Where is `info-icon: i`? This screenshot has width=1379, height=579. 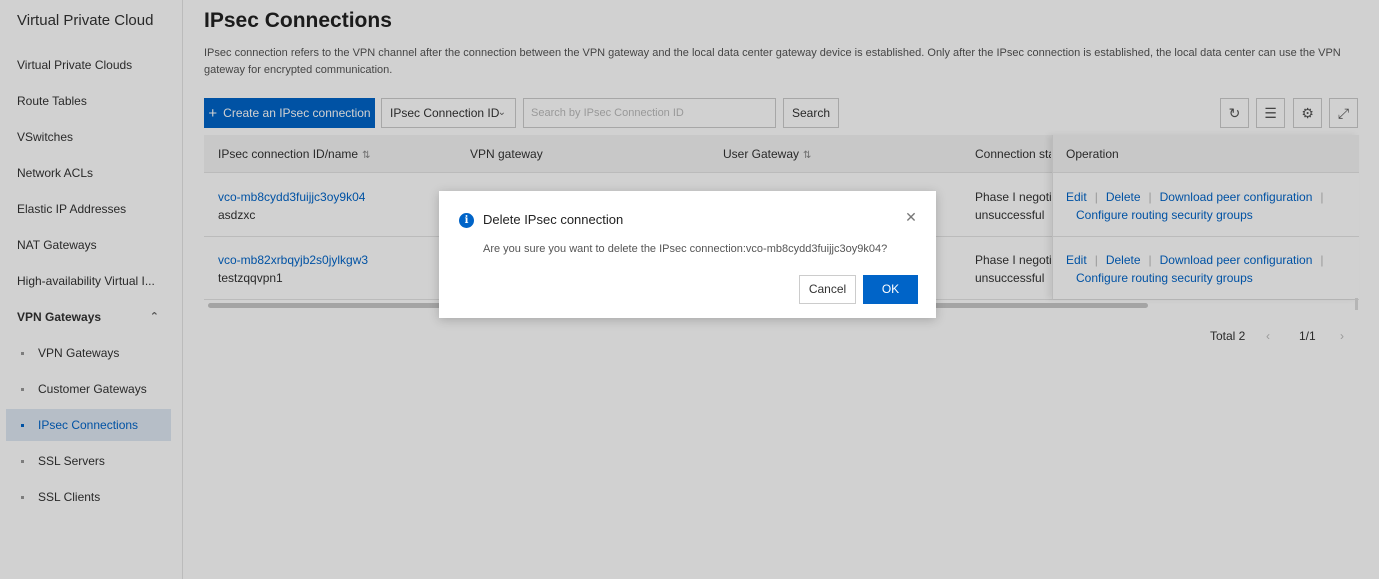
info-icon: i is located at coordinates (466, 220).